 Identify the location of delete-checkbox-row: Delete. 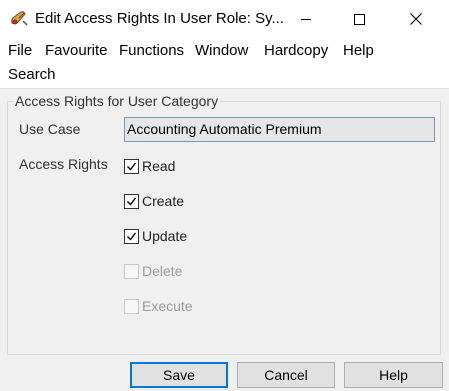
(153, 271).